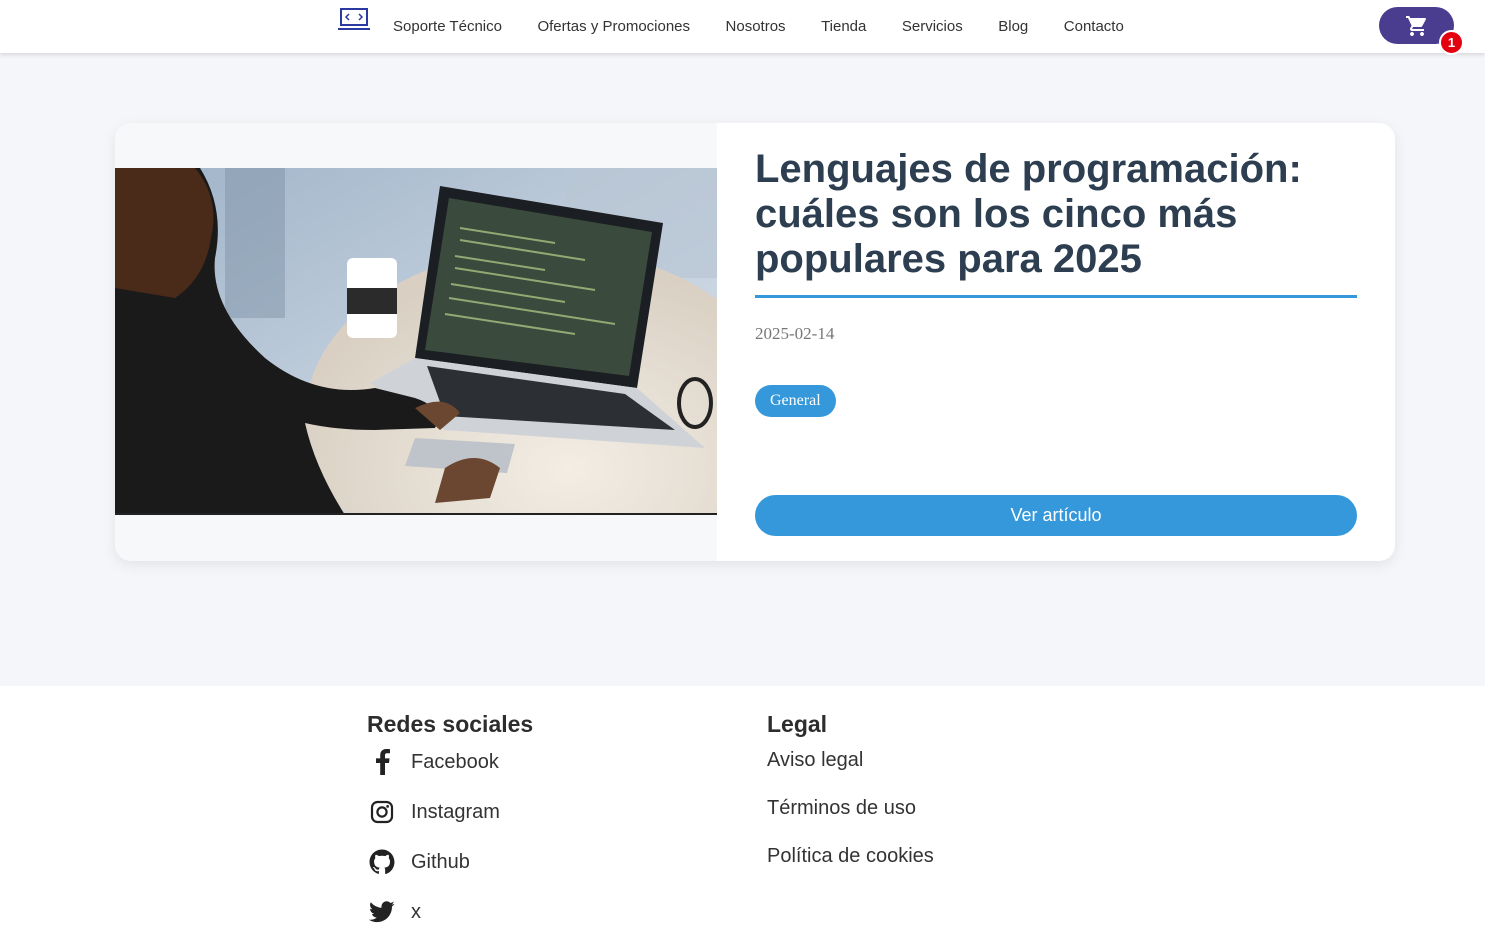 This screenshot has height=927, width=1485. I want to click on logo-icon, so click(354, 20).